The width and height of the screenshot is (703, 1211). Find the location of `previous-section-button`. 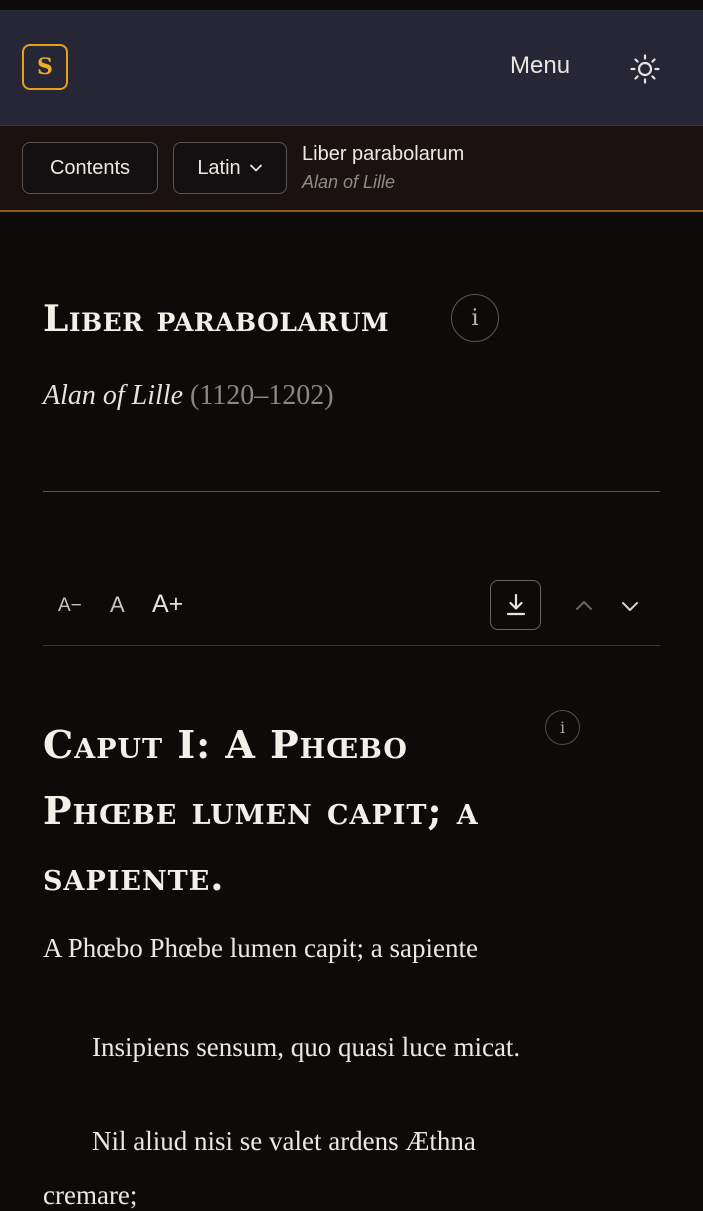

previous-section-button is located at coordinates (584, 606).